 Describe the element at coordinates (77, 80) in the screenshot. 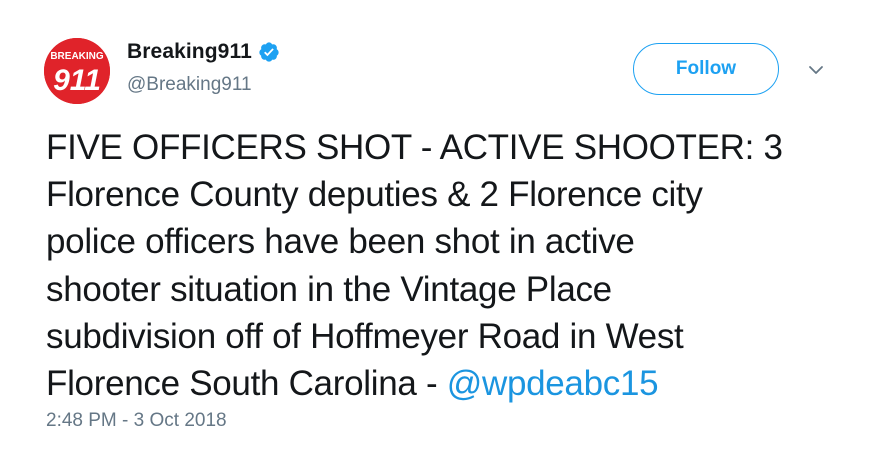

I see `avatar-text-main: 911` at that location.